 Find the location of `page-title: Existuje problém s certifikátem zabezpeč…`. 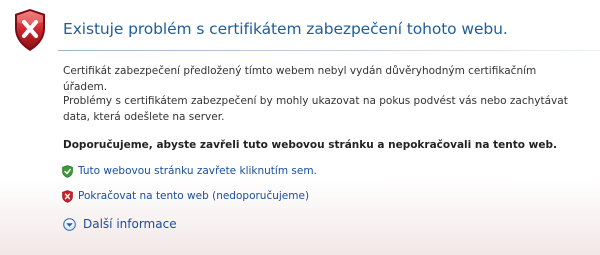

page-title: Existuje problém s certifikátem zabezpeč… is located at coordinates (285, 29).